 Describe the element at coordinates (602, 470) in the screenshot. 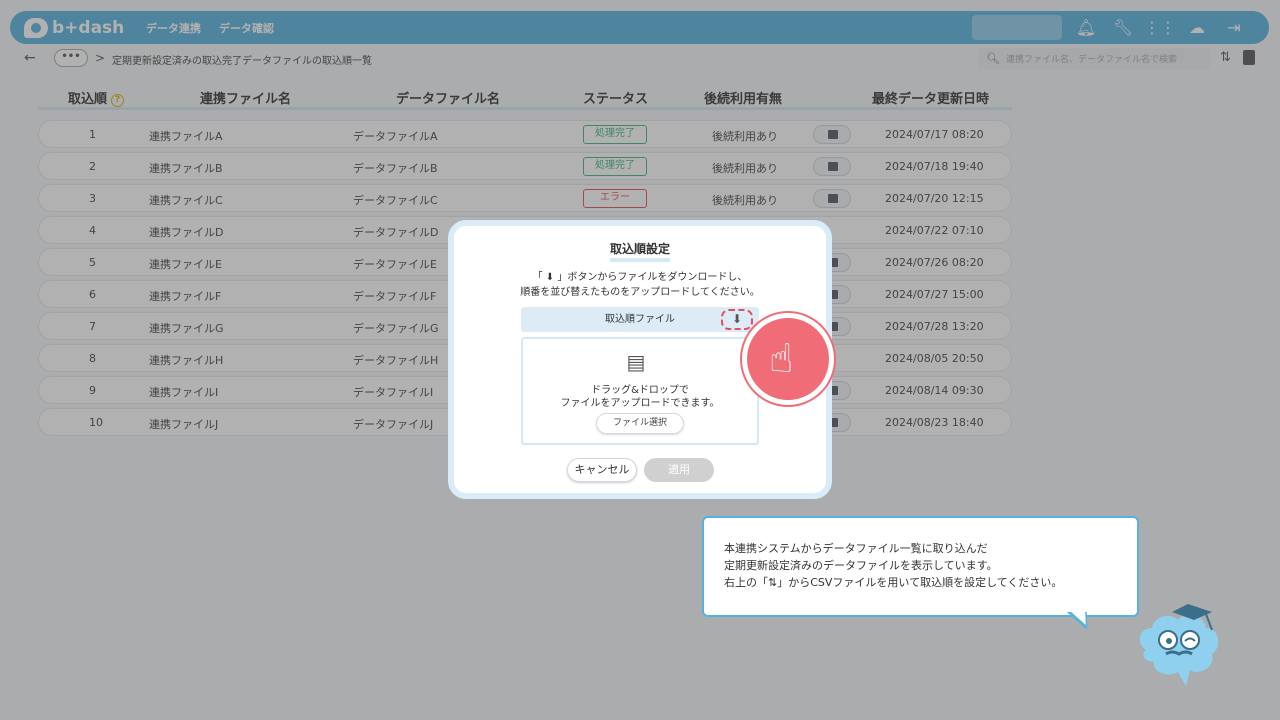

I see `cancel-button: キャンセル` at that location.